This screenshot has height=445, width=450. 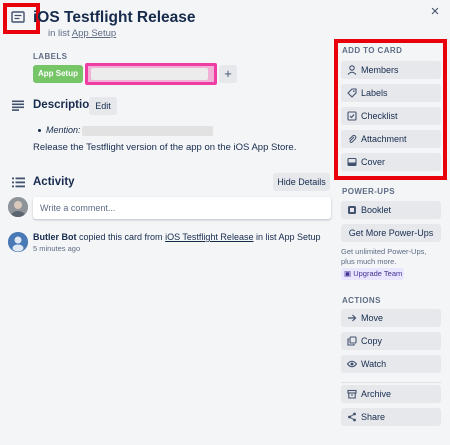 I want to click on card-icon, so click(x=18, y=17).